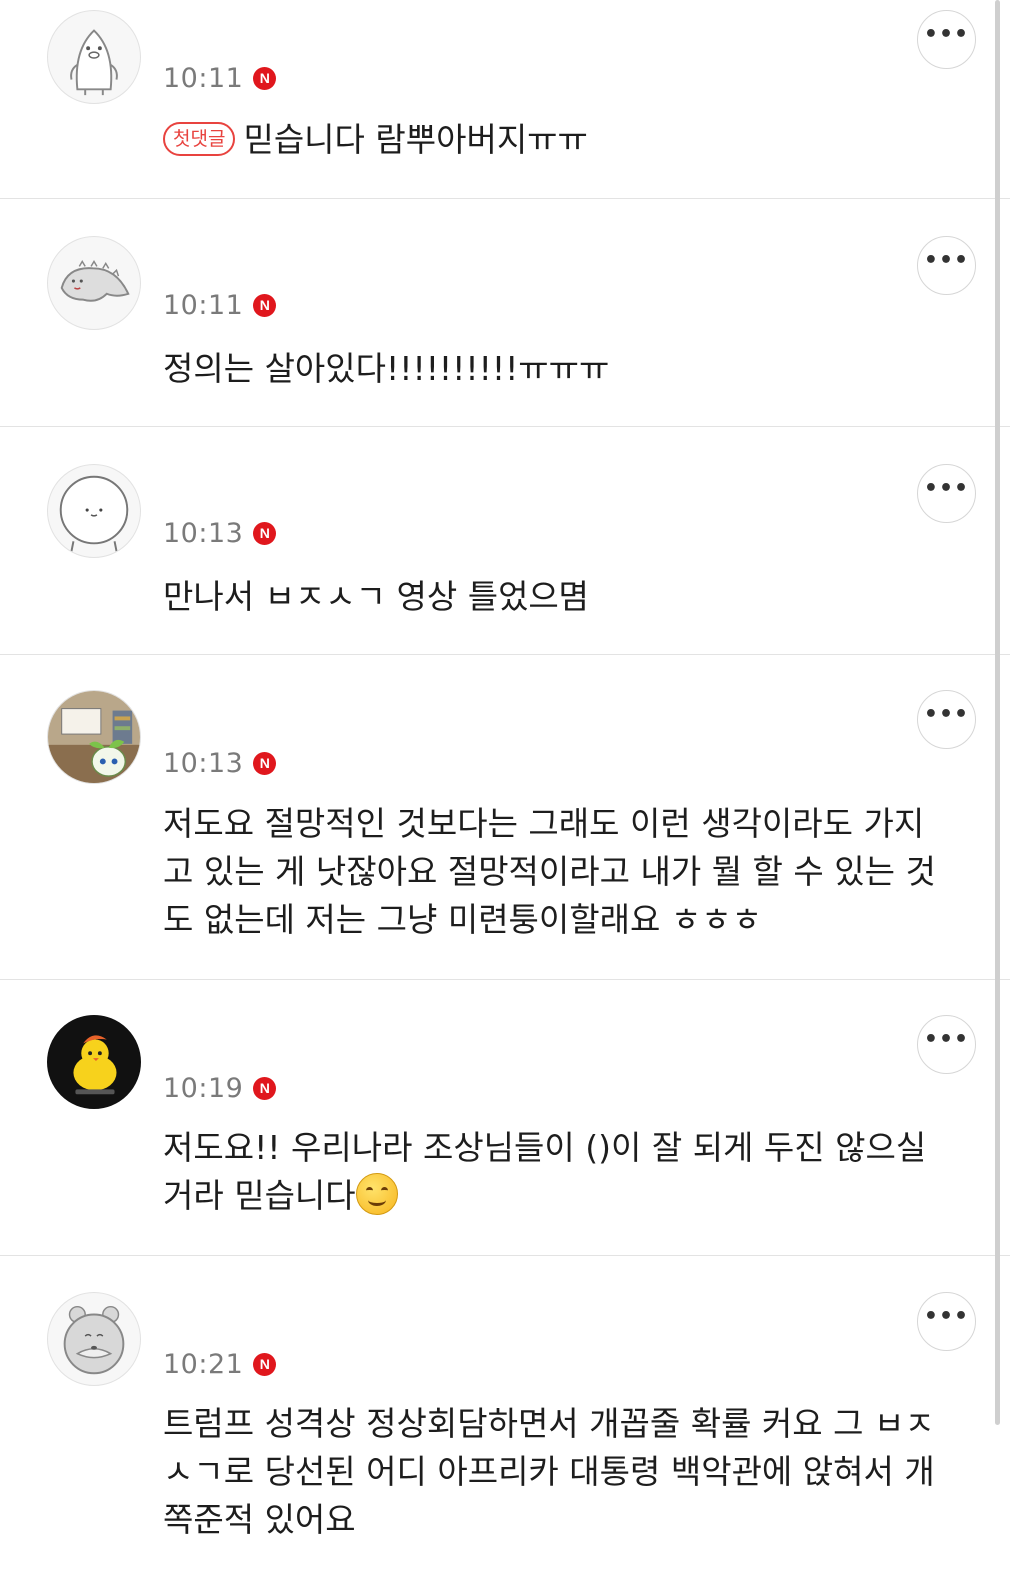 The height and width of the screenshot is (1591, 1024). What do you see at coordinates (376, 596) in the screenshot?
I see `comment-text: 만나서 ㅂㅈㅅㄱ 영상 틀었으몀` at bounding box center [376, 596].